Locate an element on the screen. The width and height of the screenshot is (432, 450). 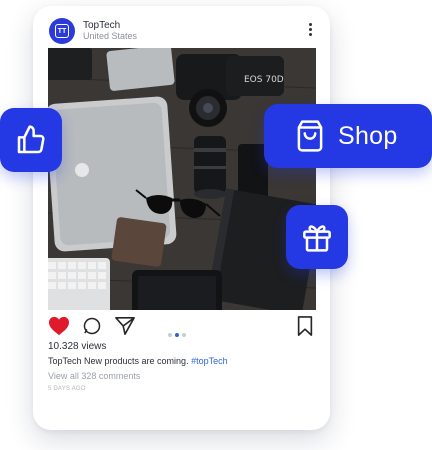
thumbs-up-icon is located at coordinates (31, 139).